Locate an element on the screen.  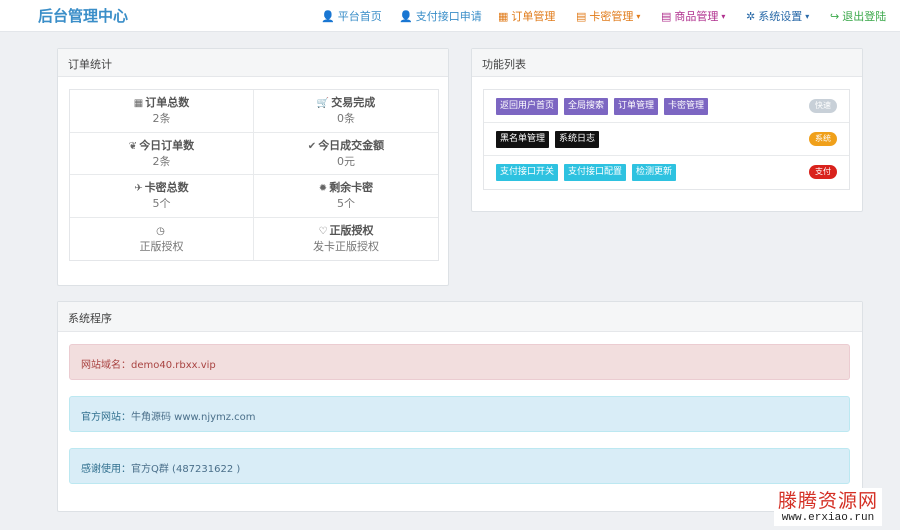
calendar-icon: ▦ is located at coordinates (503, 16).